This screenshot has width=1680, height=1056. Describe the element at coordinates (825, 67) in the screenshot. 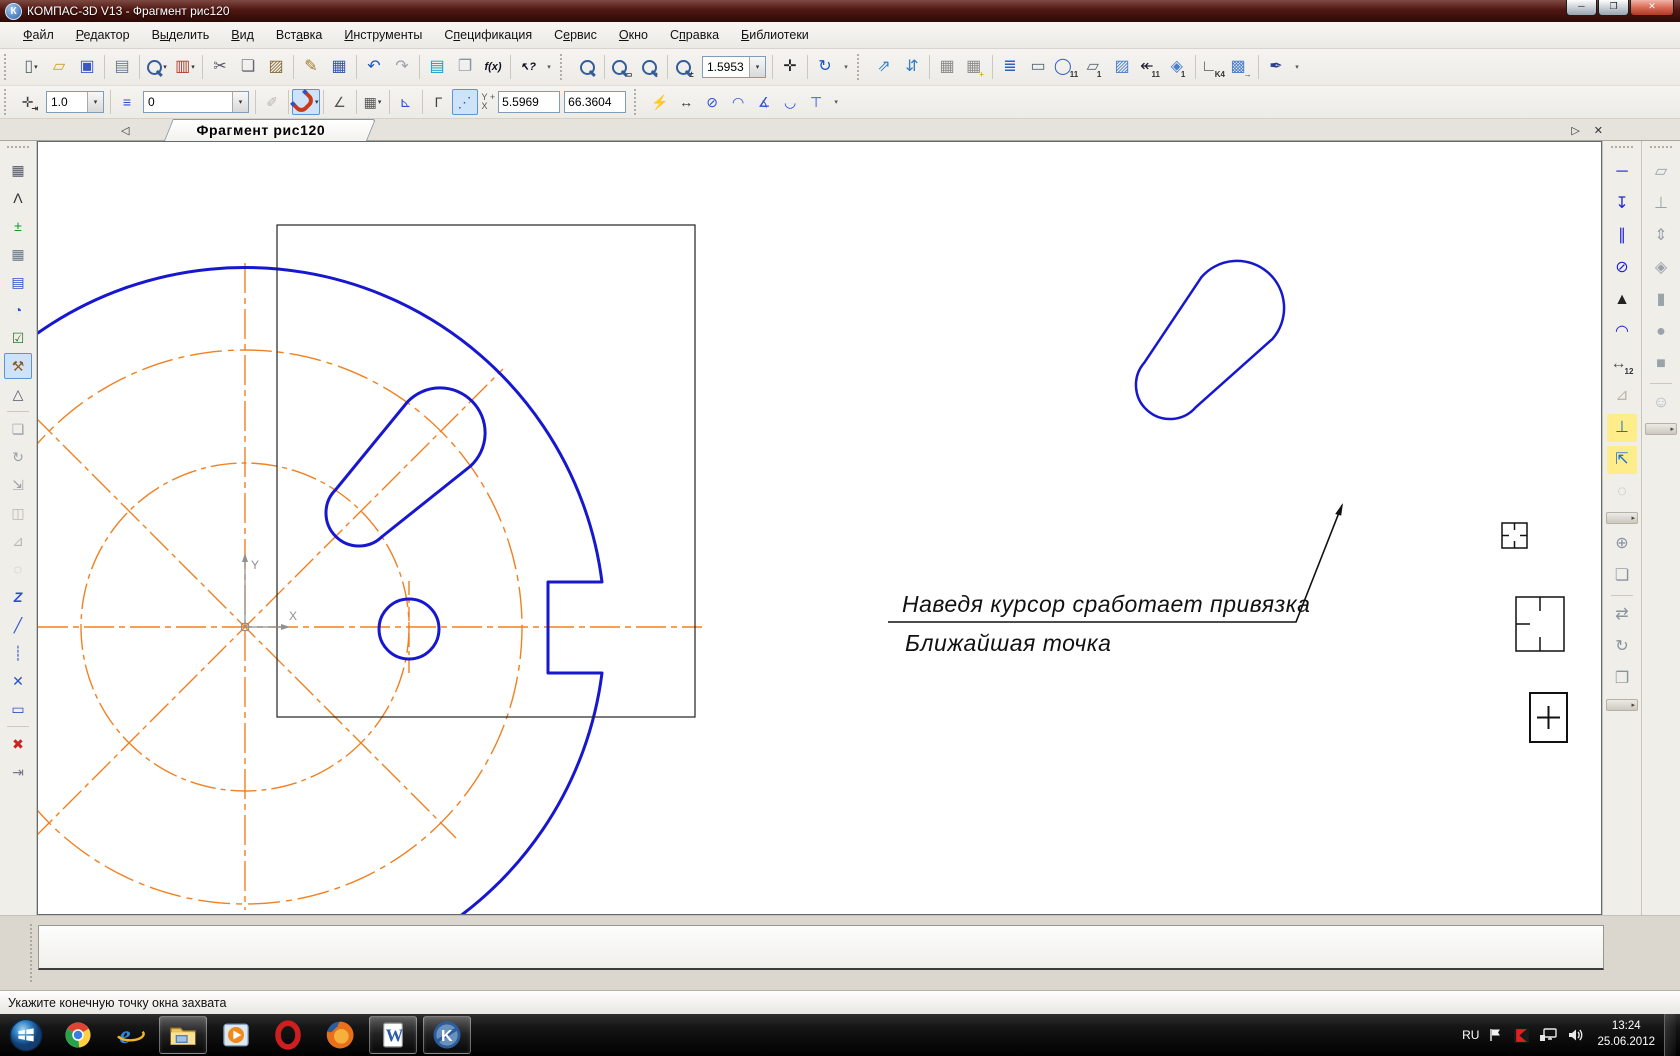

I see `refresh-image-button: ↻` at that location.